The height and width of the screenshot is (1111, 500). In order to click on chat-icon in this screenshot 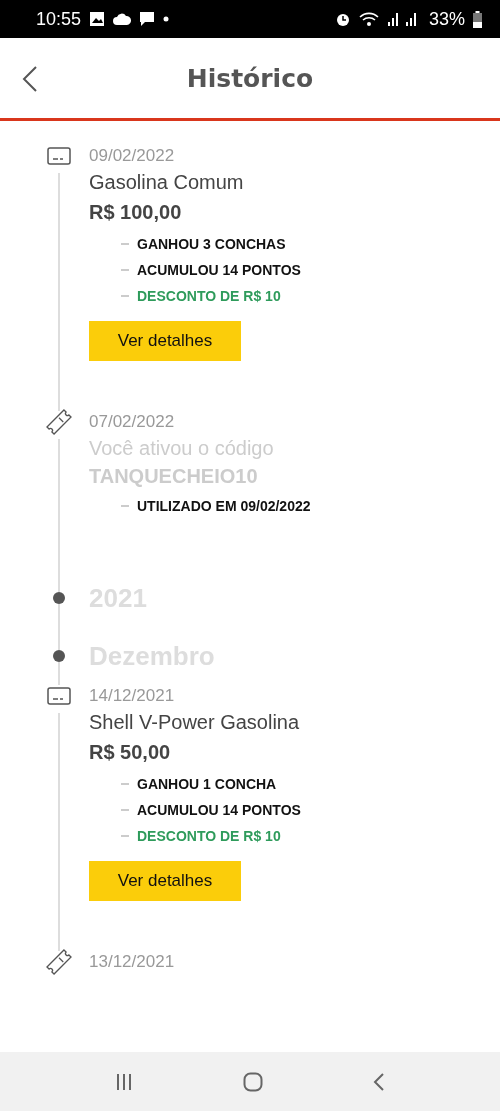, I will do `click(147, 19)`.